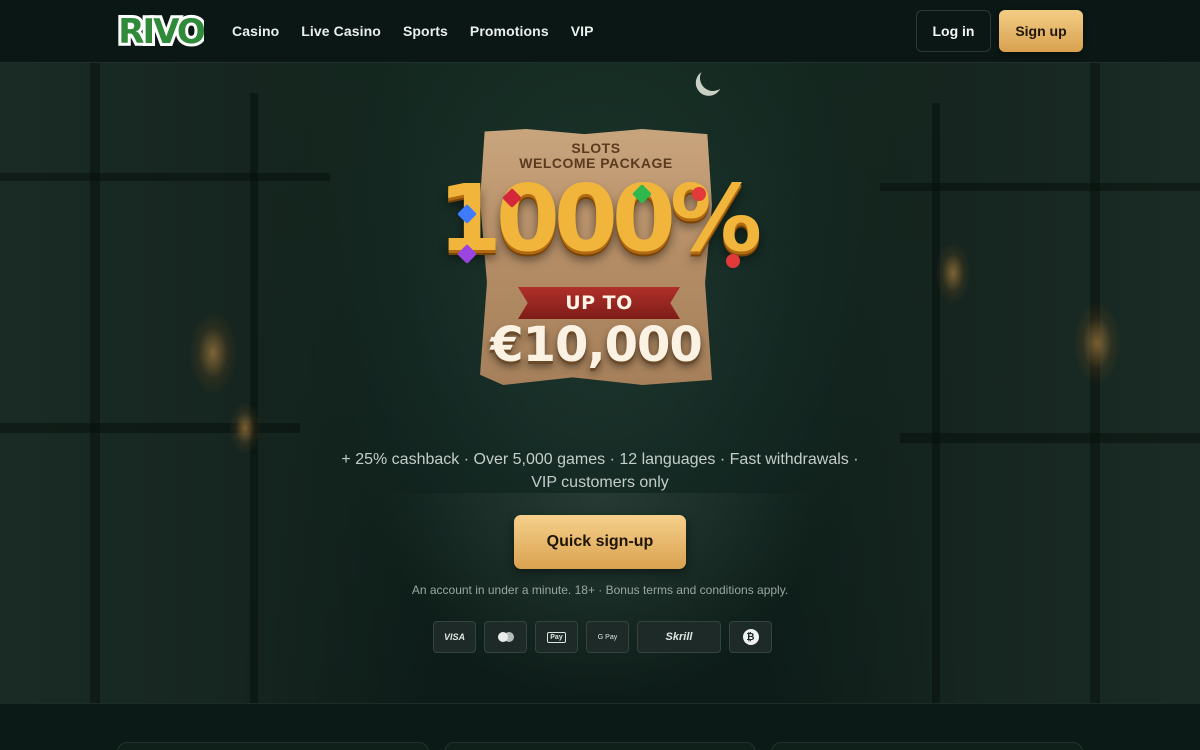 The image size is (1200, 750). What do you see at coordinates (953, 31) in the screenshot?
I see `login-button: Log in` at bounding box center [953, 31].